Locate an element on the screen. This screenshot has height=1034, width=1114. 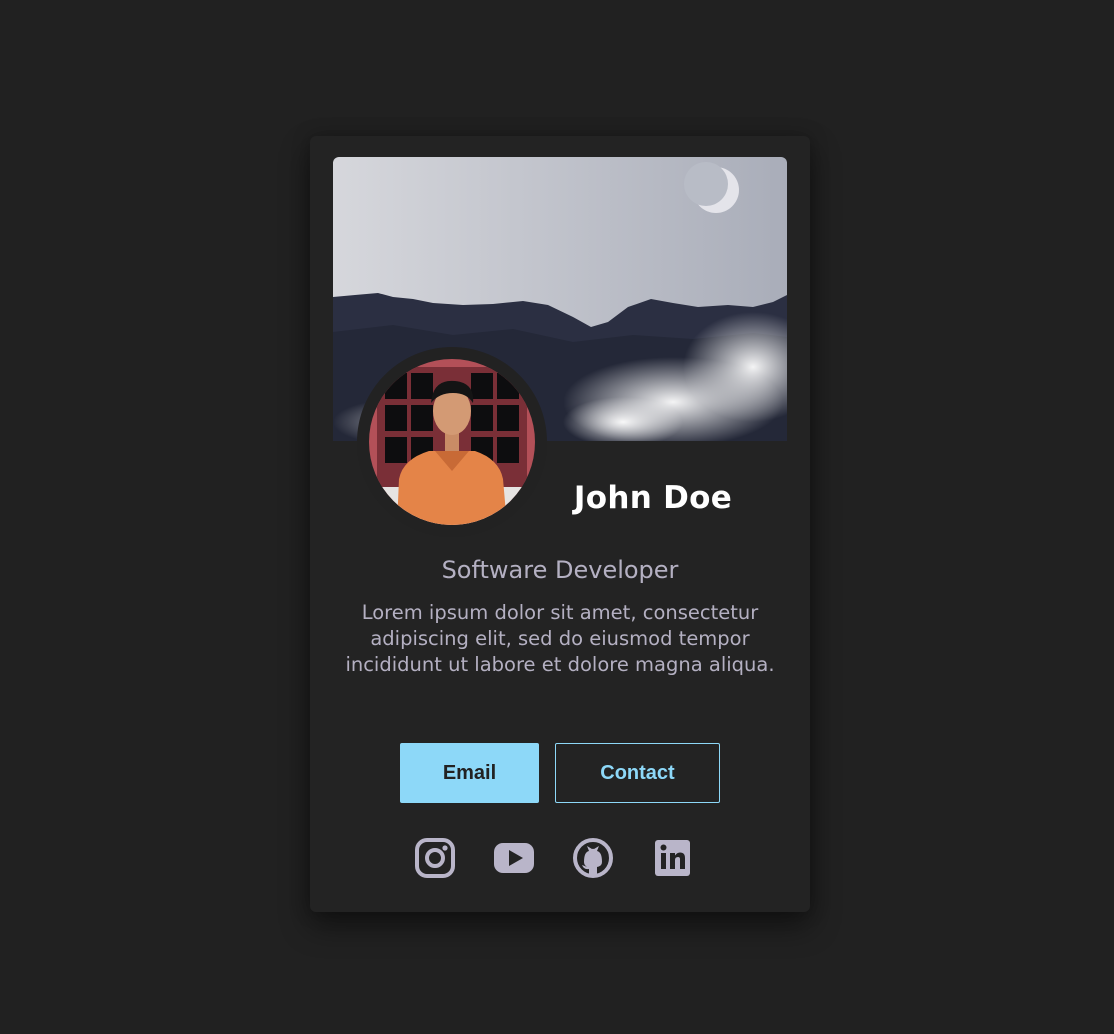
profile-role: Software Developer is located at coordinates (560, 570).